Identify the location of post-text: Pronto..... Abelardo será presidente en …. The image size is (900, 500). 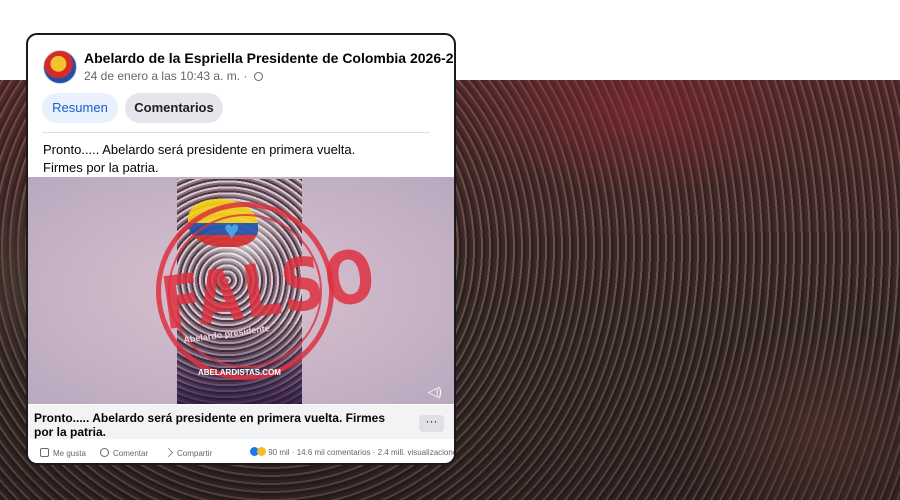
(199, 159).